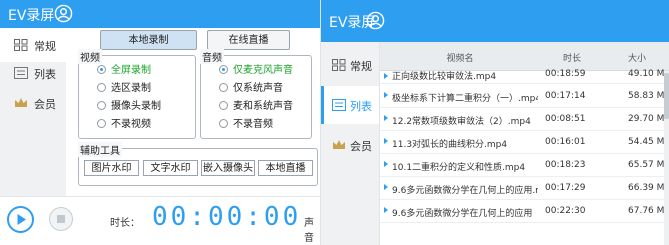 The image size is (669, 245). Describe the element at coordinates (646, 188) in the screenshot. I see `cell-size: 66.39 M` at that location.